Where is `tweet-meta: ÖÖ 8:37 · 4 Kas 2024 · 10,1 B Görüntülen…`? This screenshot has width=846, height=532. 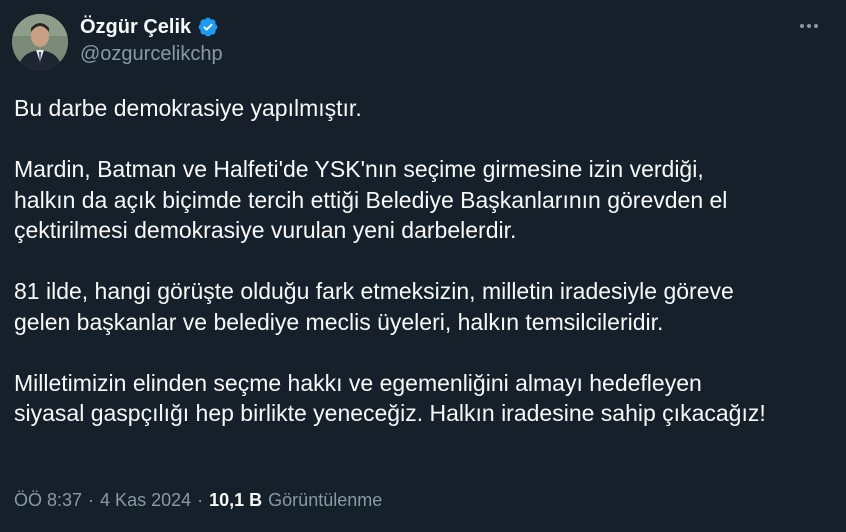
tweet-meta: ÖÖ 8:37 · 4 Kas 2024 · 10,1 B Görüntülen… is located at coordinates (198, 500).